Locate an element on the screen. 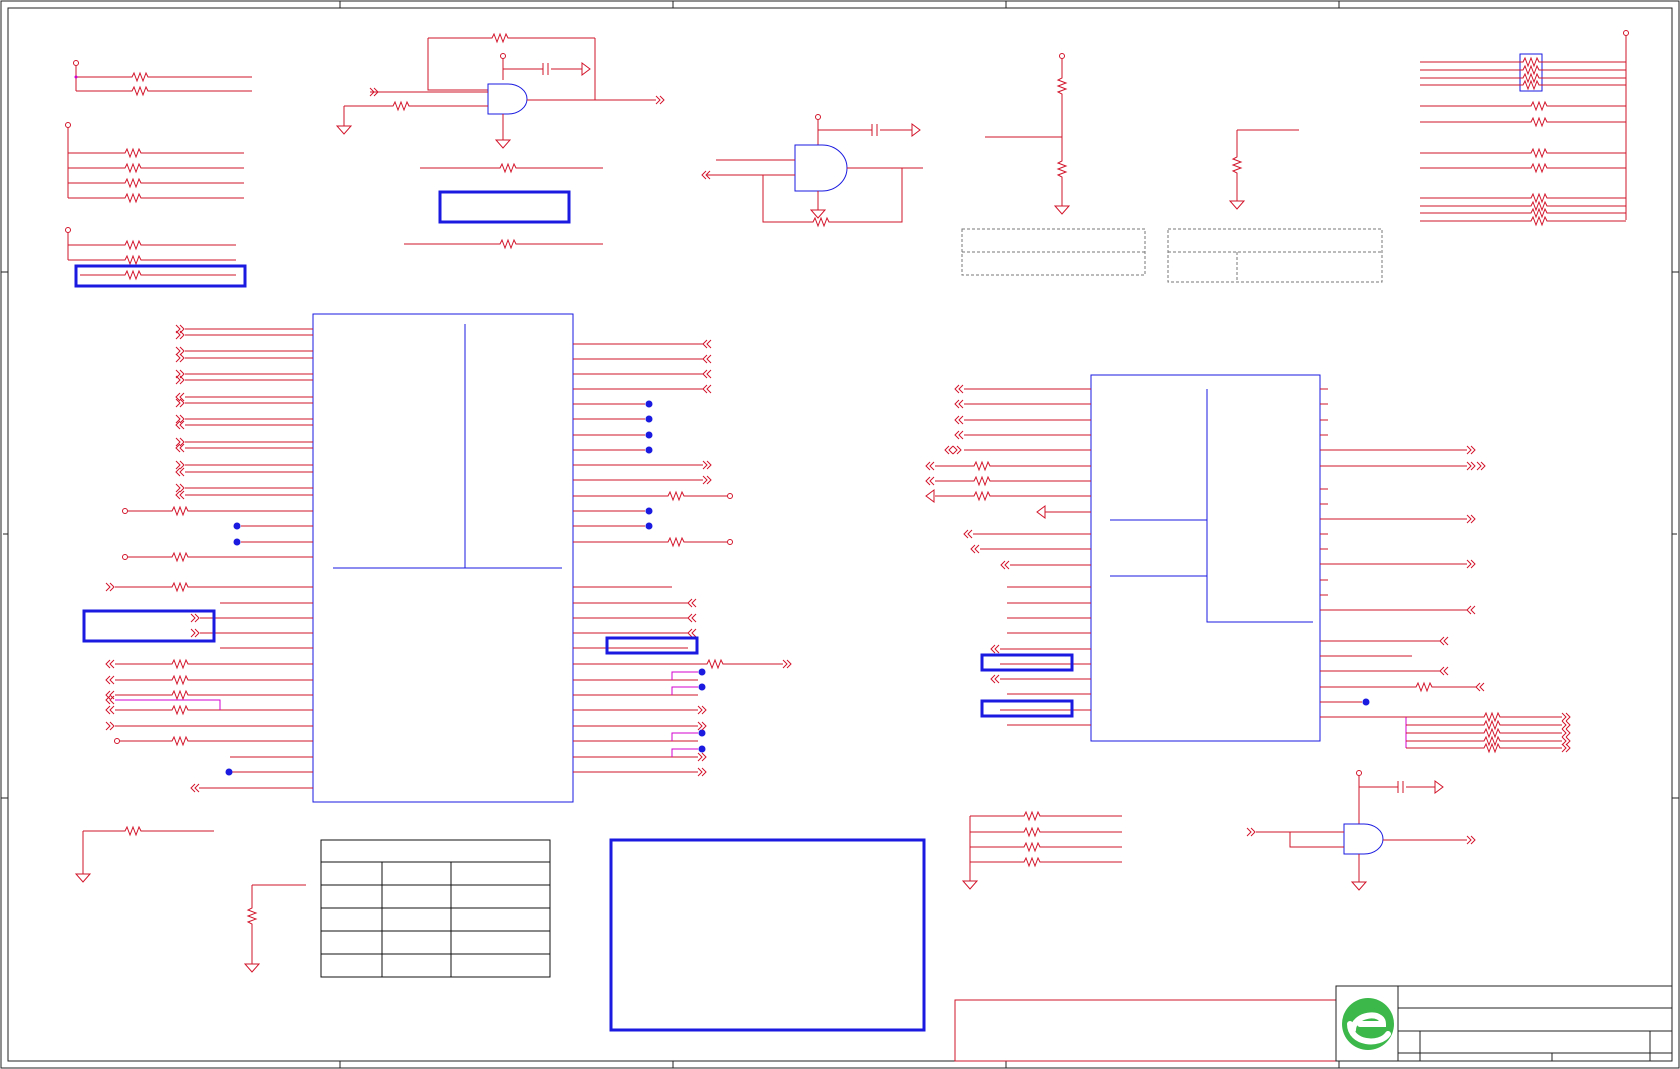 The width and height of the screenshot is (1680, 1069). pull-down-resistor is located at coordinates (1275, 206).